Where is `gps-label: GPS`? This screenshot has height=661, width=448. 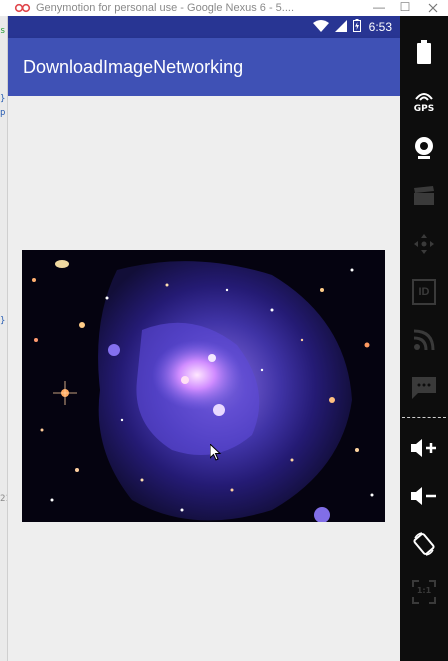 gps-label: GPS is located at coordinates (424, 109).